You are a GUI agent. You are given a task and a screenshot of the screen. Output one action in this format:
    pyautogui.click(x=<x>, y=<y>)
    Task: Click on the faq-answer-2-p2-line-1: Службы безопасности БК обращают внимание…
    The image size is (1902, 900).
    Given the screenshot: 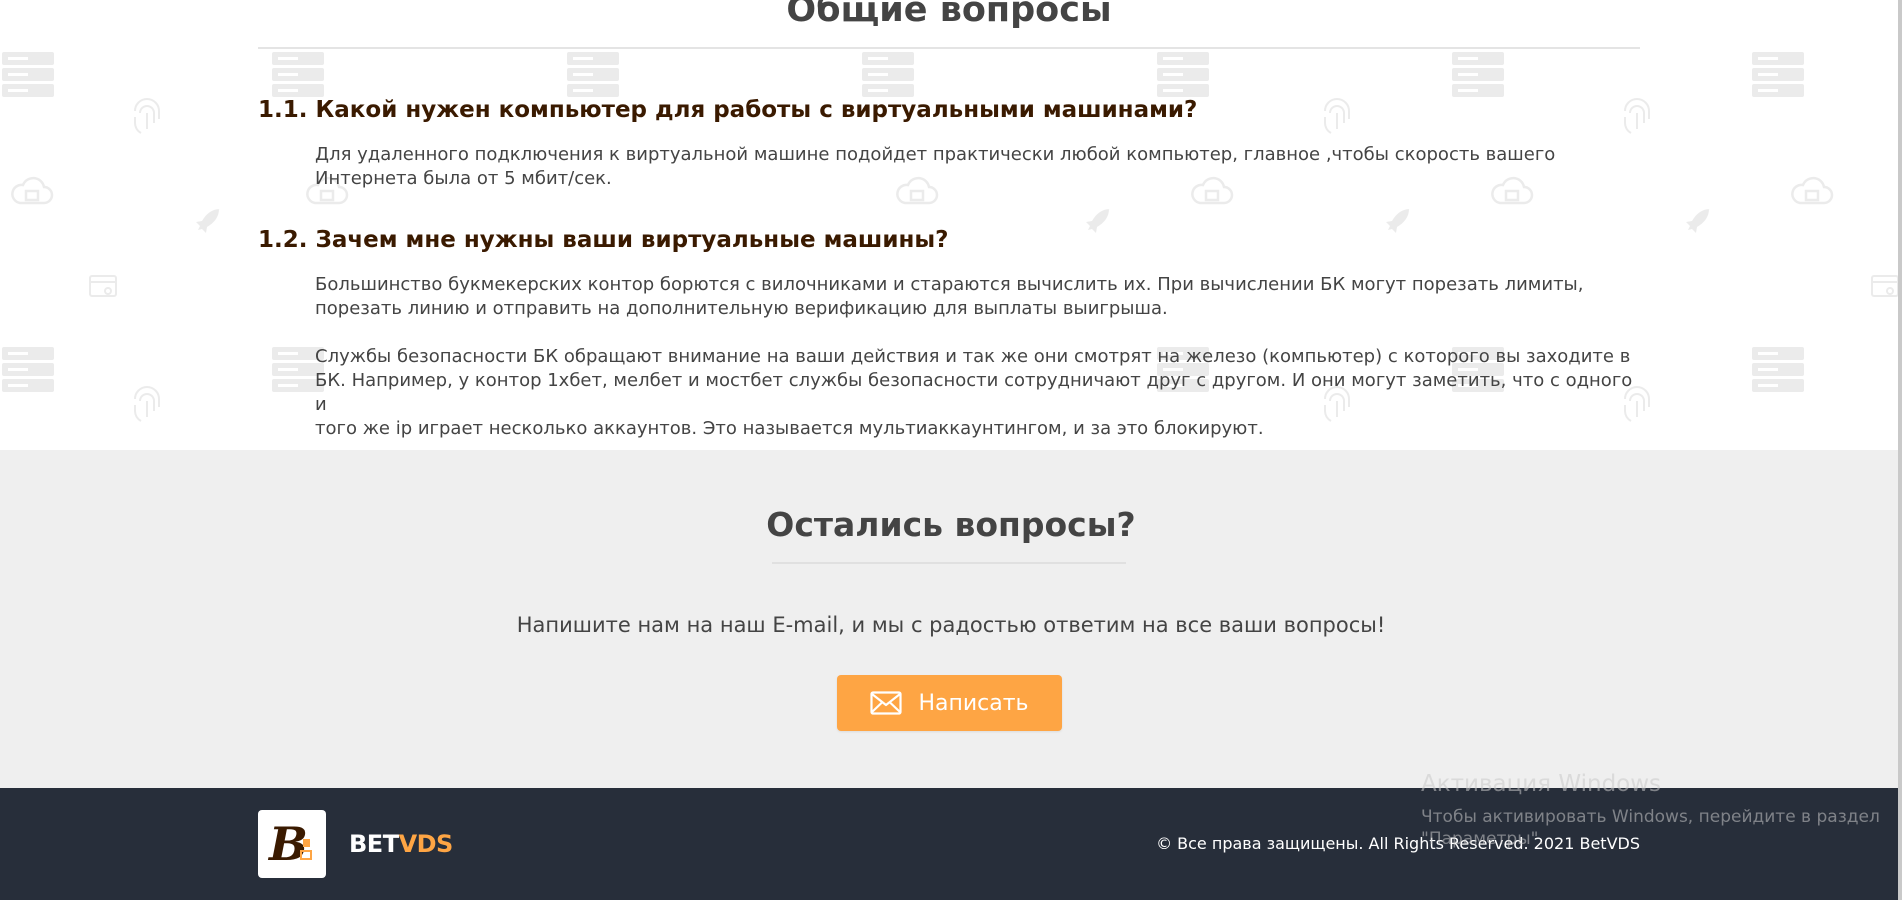 What is the action you would take?
    pyautogui.click(x=973, y=356)
    